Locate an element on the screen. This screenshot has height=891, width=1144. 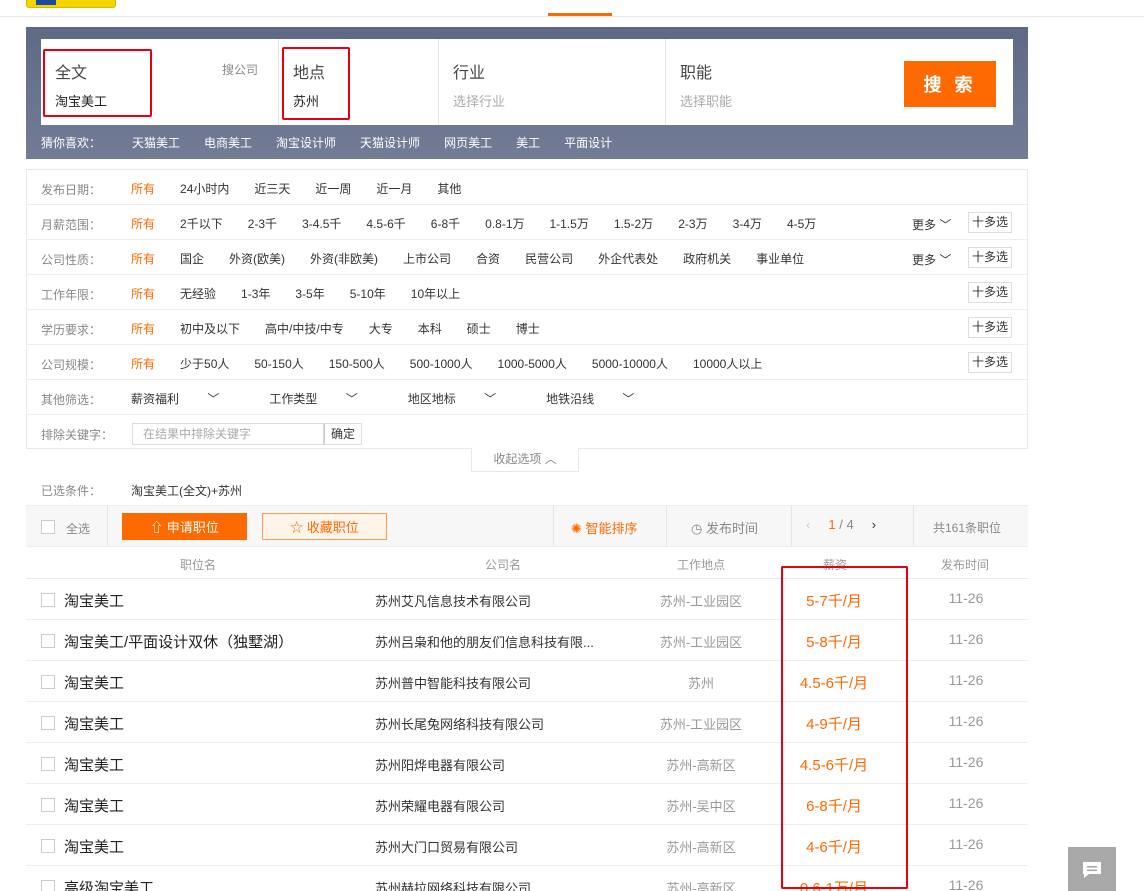
guess-item: 平面设计 is located at coordinates (588, 142).